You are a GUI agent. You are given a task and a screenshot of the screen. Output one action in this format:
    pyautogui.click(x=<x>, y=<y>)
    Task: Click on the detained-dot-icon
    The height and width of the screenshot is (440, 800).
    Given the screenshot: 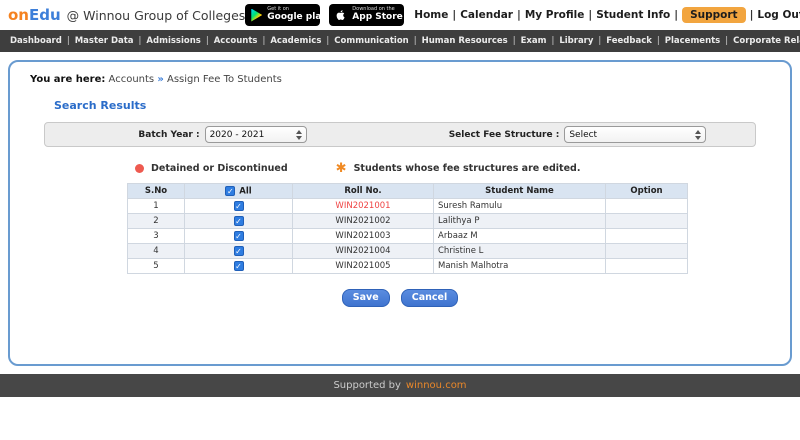 What is the action you would take?
    pyautogui.click(x=139, y=168)
    